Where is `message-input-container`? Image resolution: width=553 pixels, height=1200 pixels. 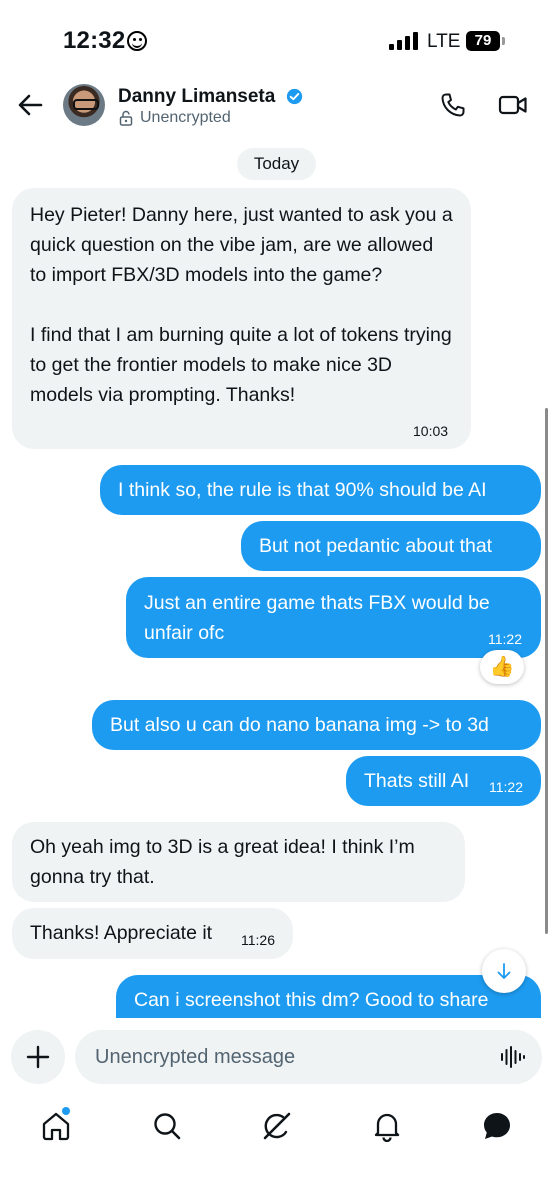 message-input-container is located at coordinates (308, 1057).